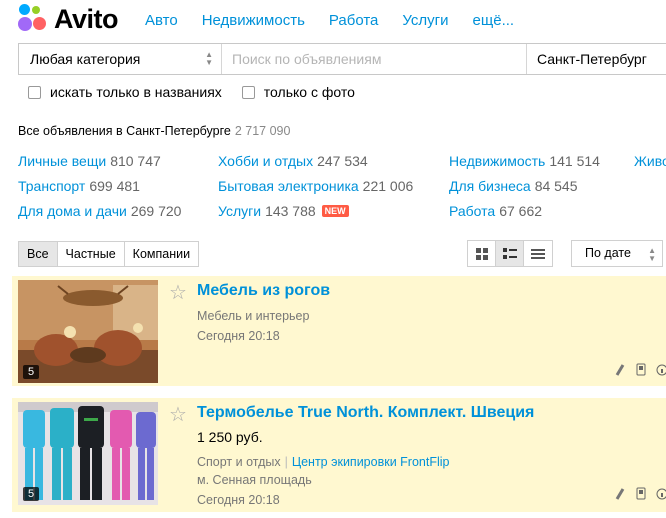 This screenshot has height=518, width=666. I want to click on category-select-value: Любая категория, so click(85, 59).